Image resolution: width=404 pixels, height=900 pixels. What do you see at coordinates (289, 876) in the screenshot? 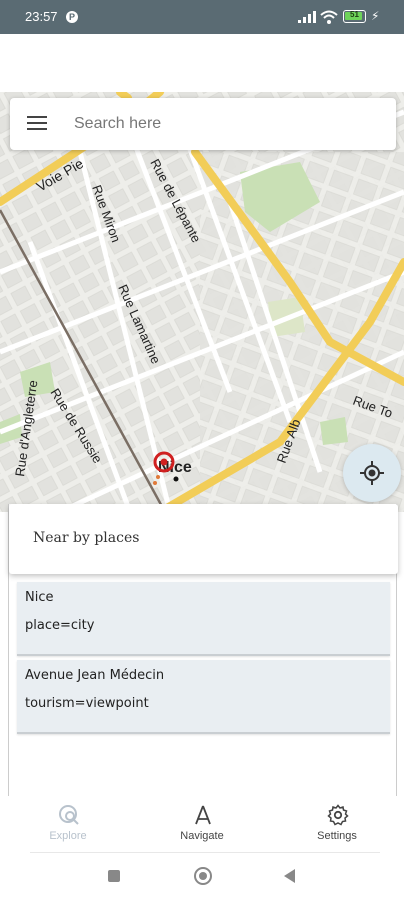
I see `back-icon` at bounding box center [289, 876].